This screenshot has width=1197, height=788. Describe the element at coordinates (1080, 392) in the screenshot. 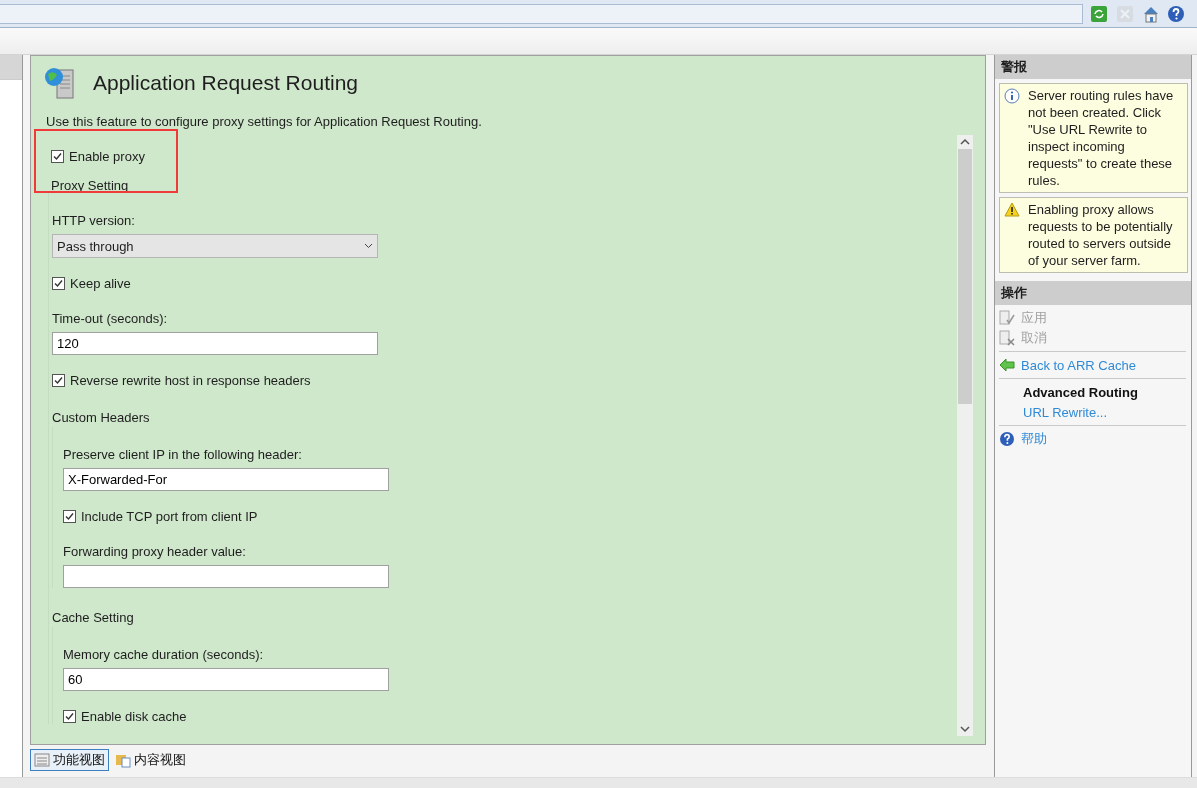

I see `action-heading: Advanced Routing` at that location.